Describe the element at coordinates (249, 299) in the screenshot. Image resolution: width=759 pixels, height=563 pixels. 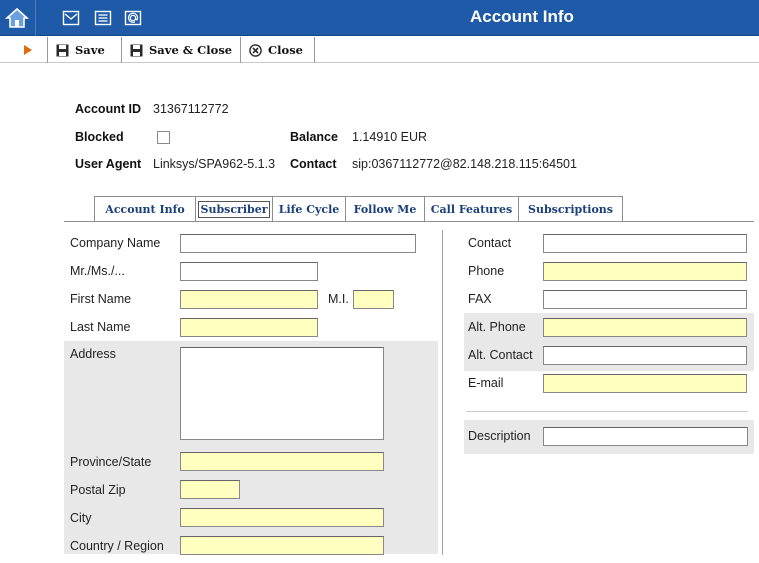
I see `first-name-input` at that location.